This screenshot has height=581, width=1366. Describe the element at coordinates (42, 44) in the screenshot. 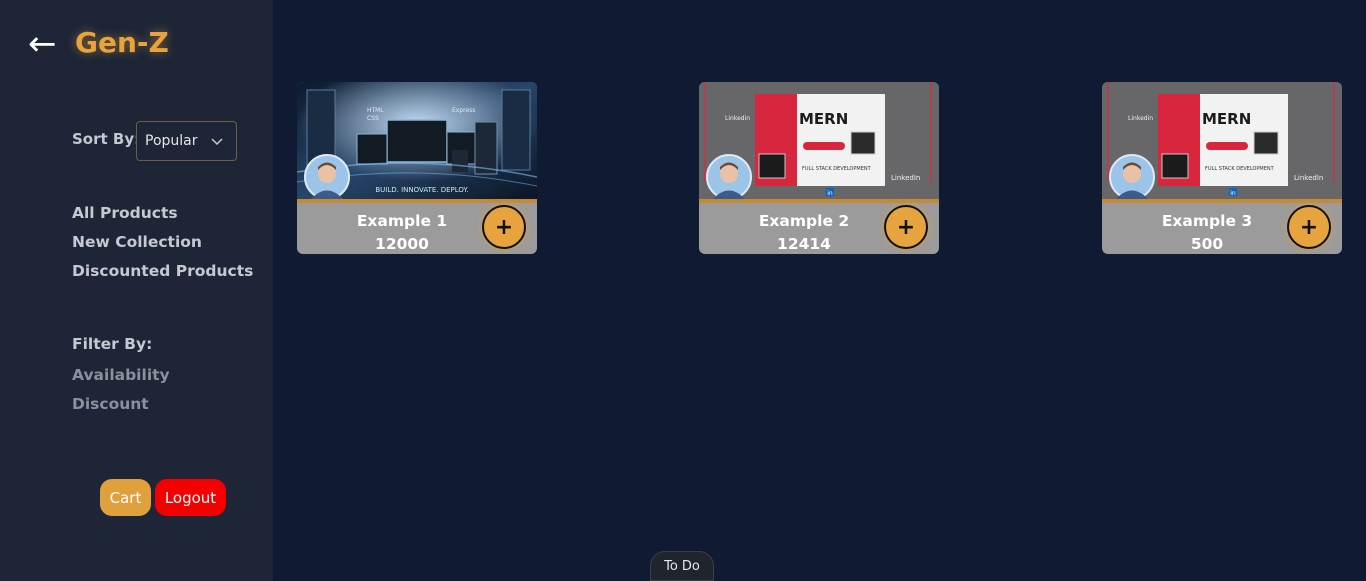

I see `back-arrow-icon: ←` at that location.